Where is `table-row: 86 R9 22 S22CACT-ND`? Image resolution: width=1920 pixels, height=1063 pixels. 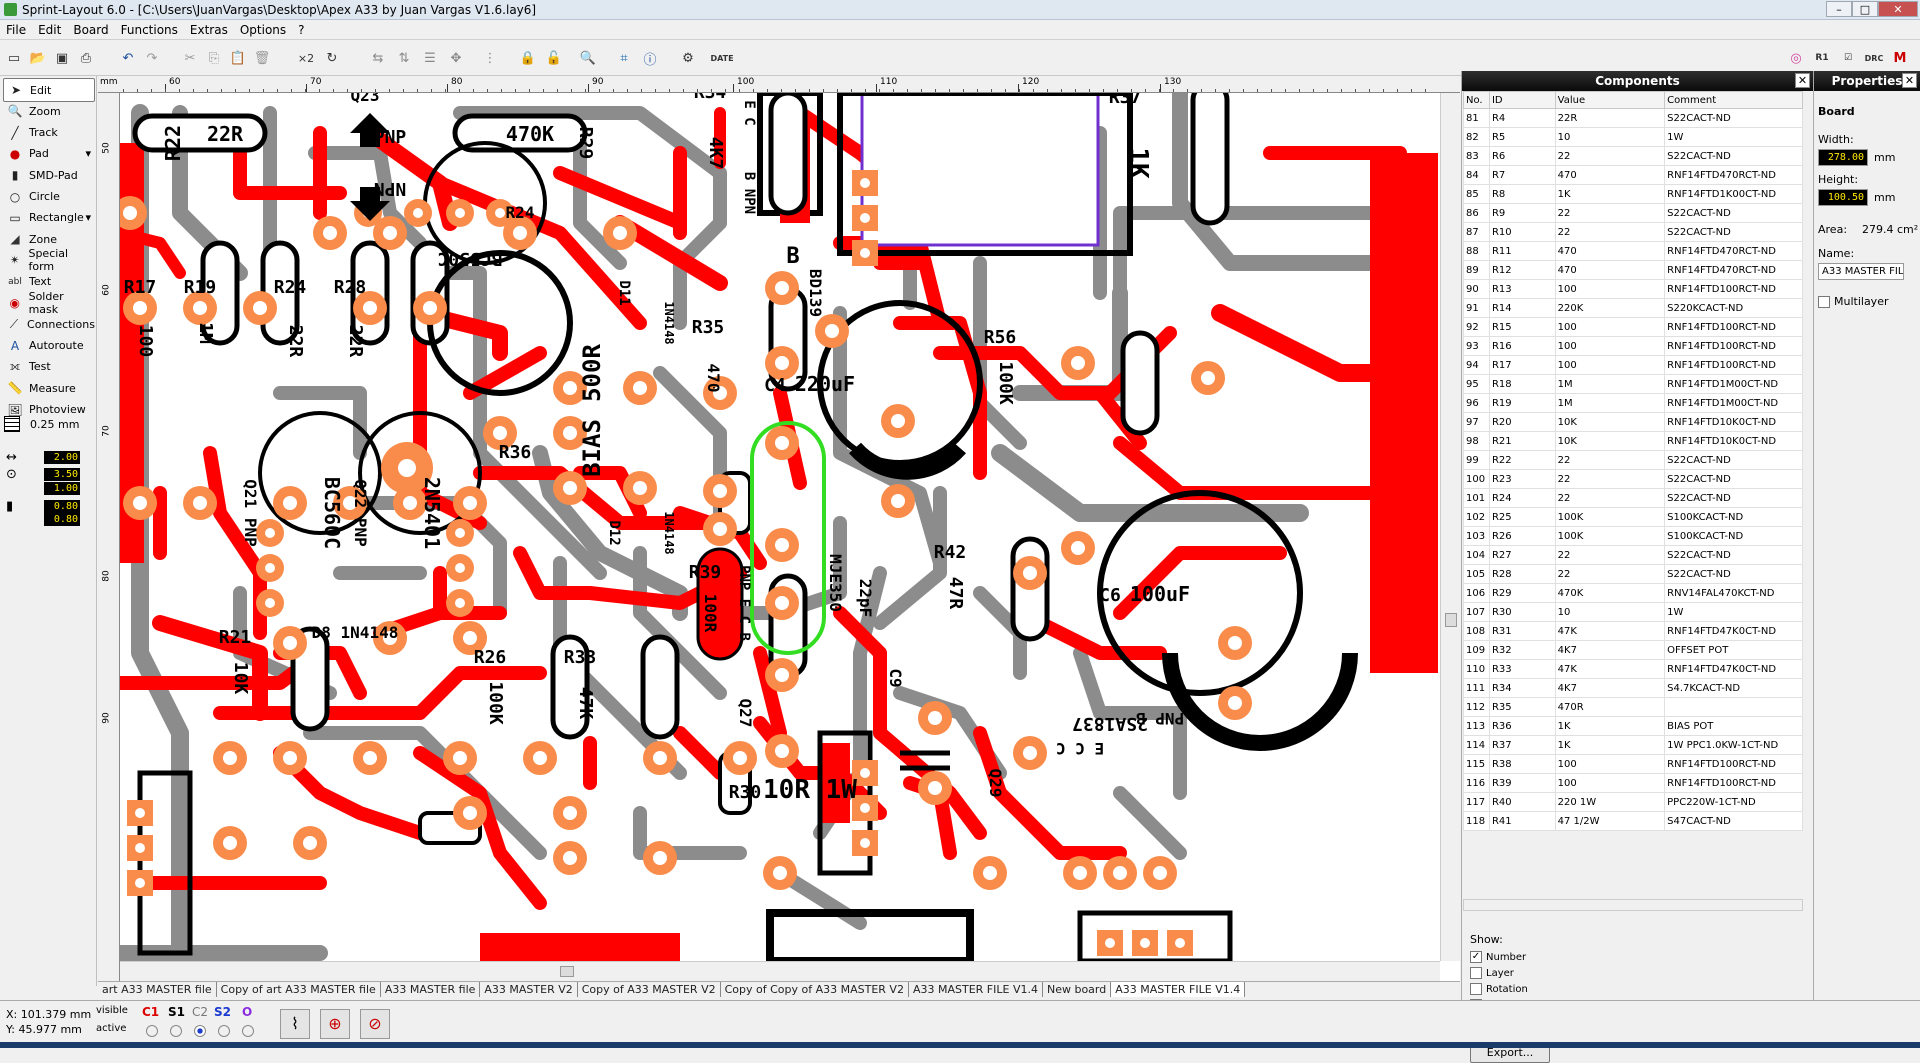
table-row: 86 R9 22 S22CACT-ND is located at coordinates (1633, 213).